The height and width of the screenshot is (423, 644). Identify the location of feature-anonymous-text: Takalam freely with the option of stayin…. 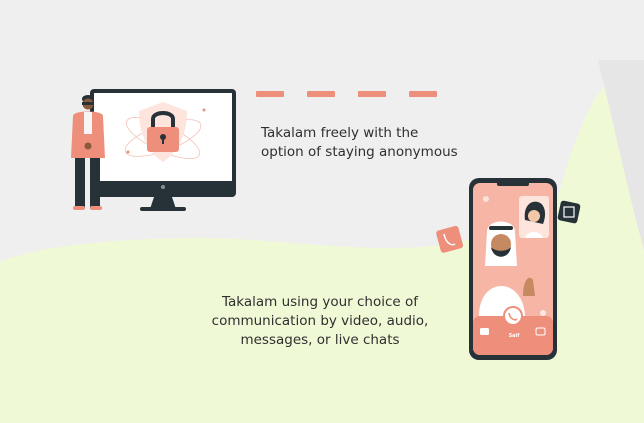
(359, 142).